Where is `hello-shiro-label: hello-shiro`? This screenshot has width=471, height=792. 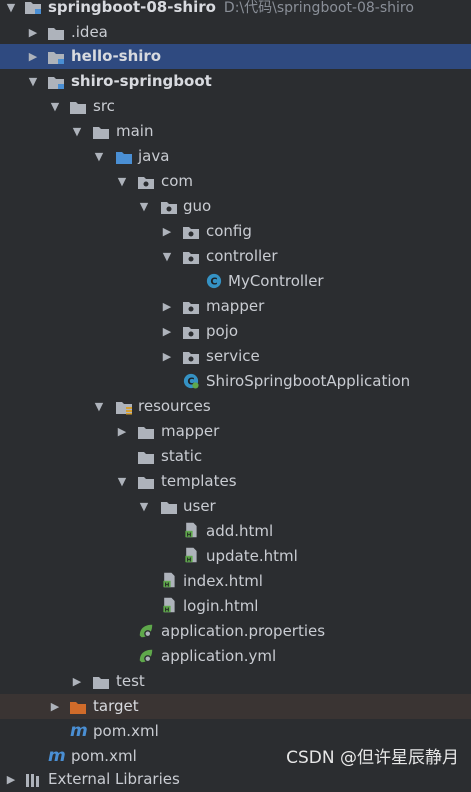 hello-shiro-label: hello-shiro is located at coordinates (116, 56).